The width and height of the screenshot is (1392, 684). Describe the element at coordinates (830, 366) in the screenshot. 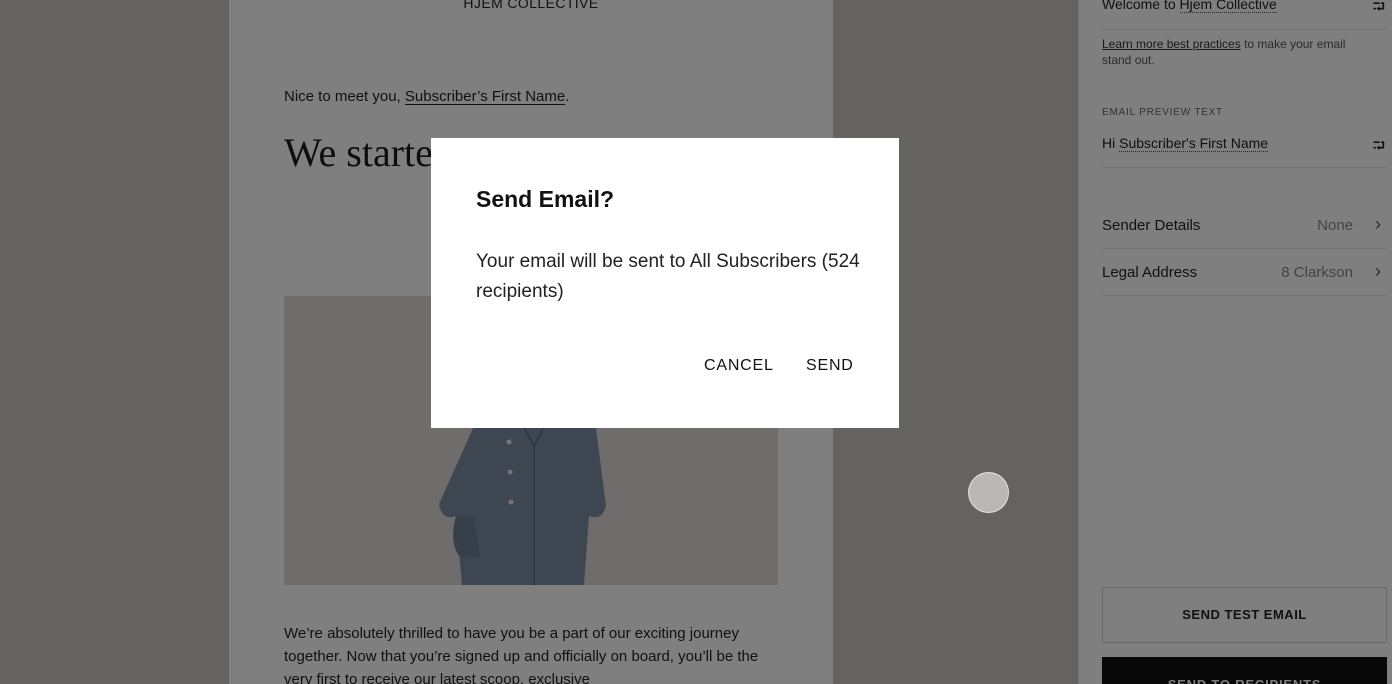

I see `send-button: SEND` at that location.